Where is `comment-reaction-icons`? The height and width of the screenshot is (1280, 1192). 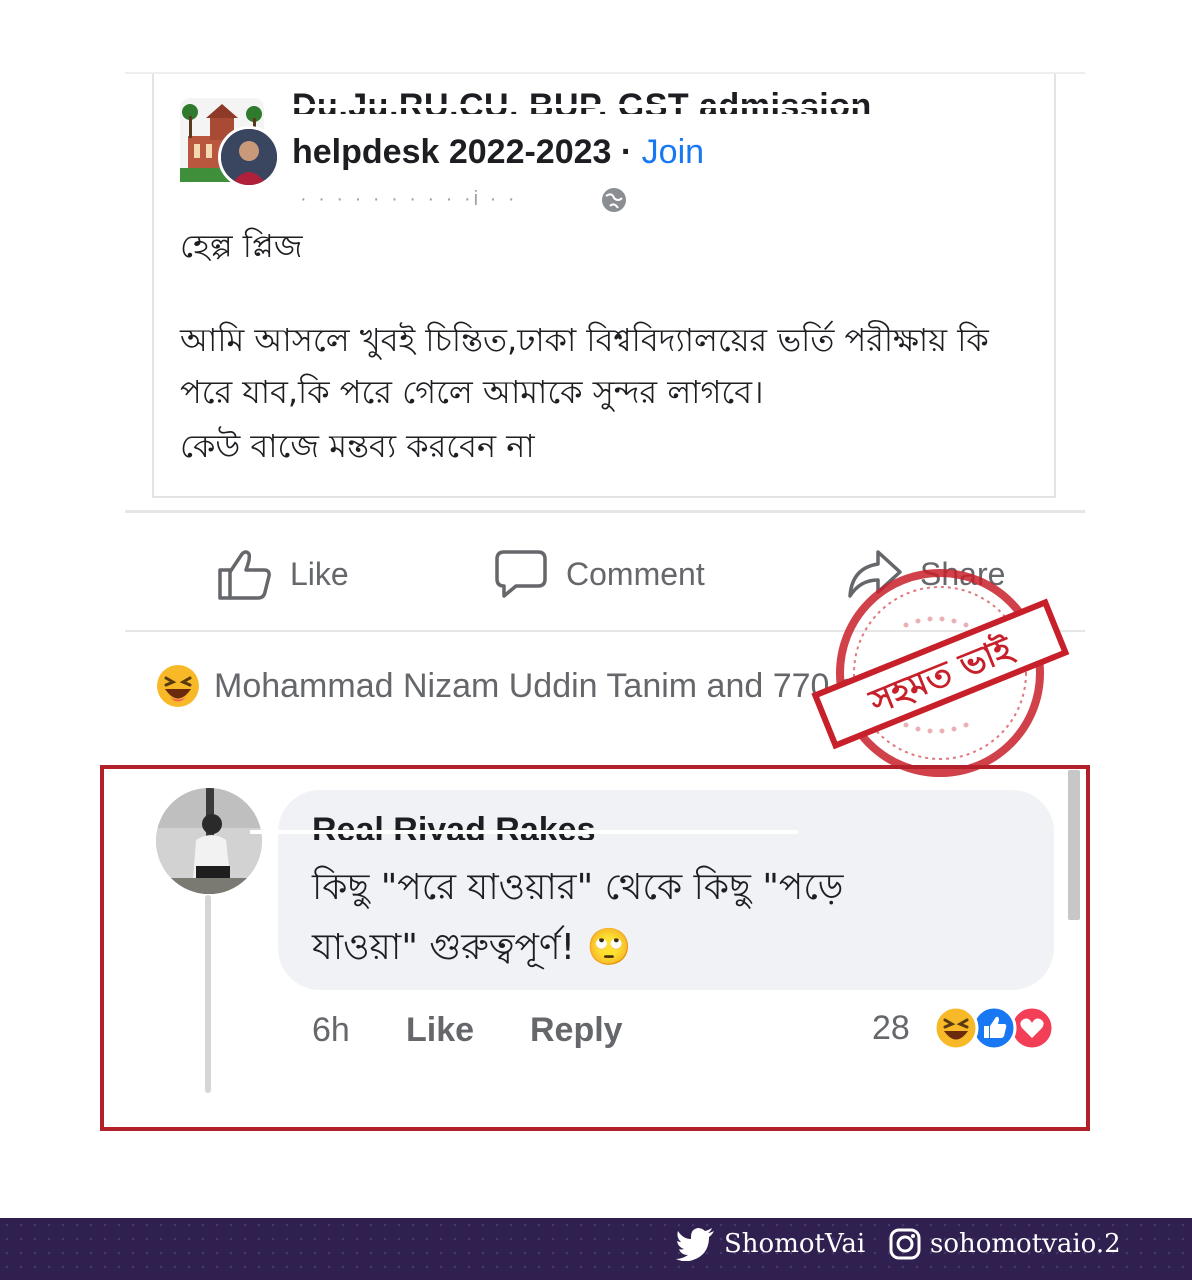 comment-reaction-icons is located at coordinates (990, 1028).